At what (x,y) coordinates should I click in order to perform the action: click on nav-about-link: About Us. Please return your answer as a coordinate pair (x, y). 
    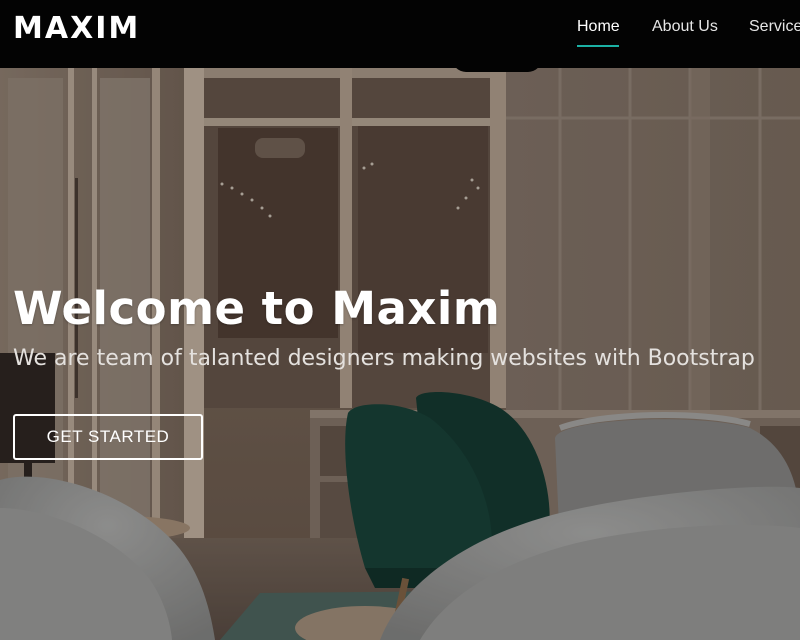
    Looking at the image, I should click on (685, 27).